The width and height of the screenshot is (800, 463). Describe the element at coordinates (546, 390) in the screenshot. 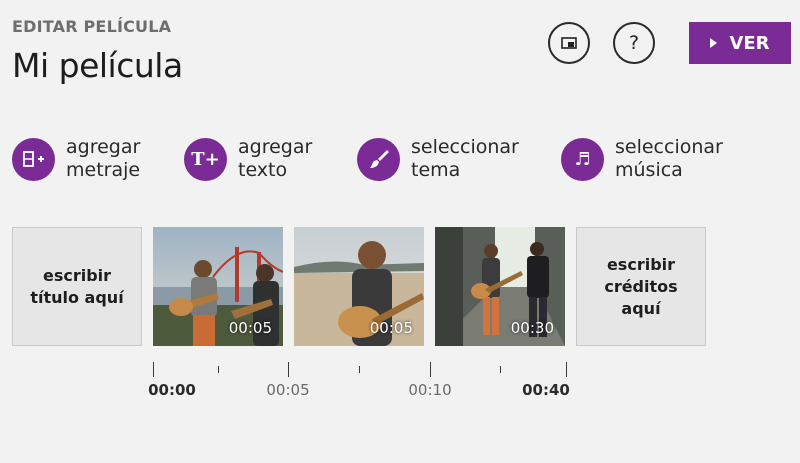

I see `ruler-label-end: 00:40` at that location.